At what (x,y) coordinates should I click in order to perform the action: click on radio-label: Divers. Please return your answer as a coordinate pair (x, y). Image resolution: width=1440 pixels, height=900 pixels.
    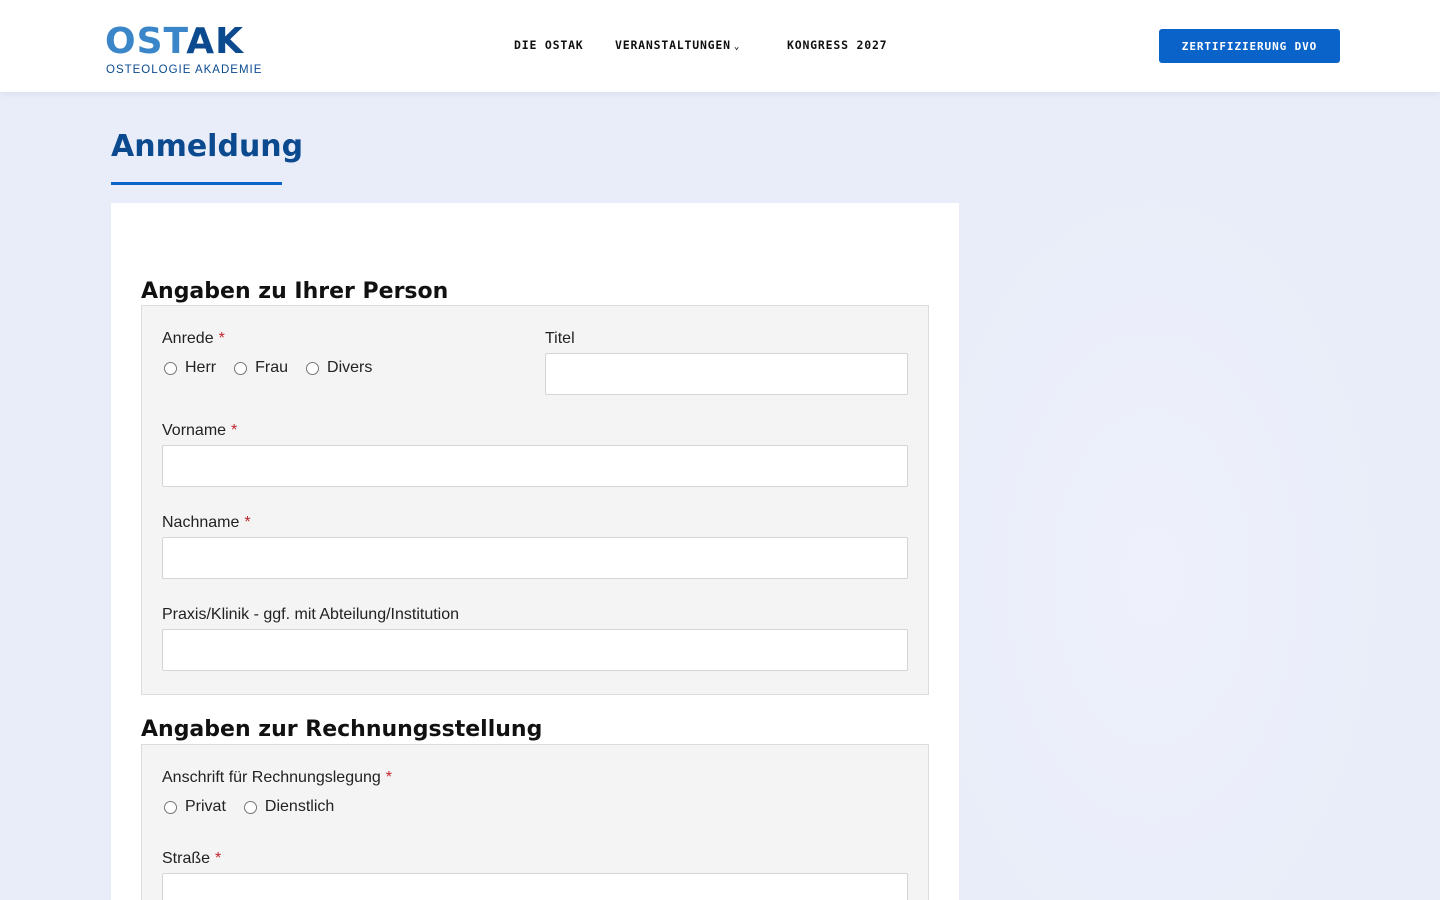
    Looking at the image, I should click on (350, 367).